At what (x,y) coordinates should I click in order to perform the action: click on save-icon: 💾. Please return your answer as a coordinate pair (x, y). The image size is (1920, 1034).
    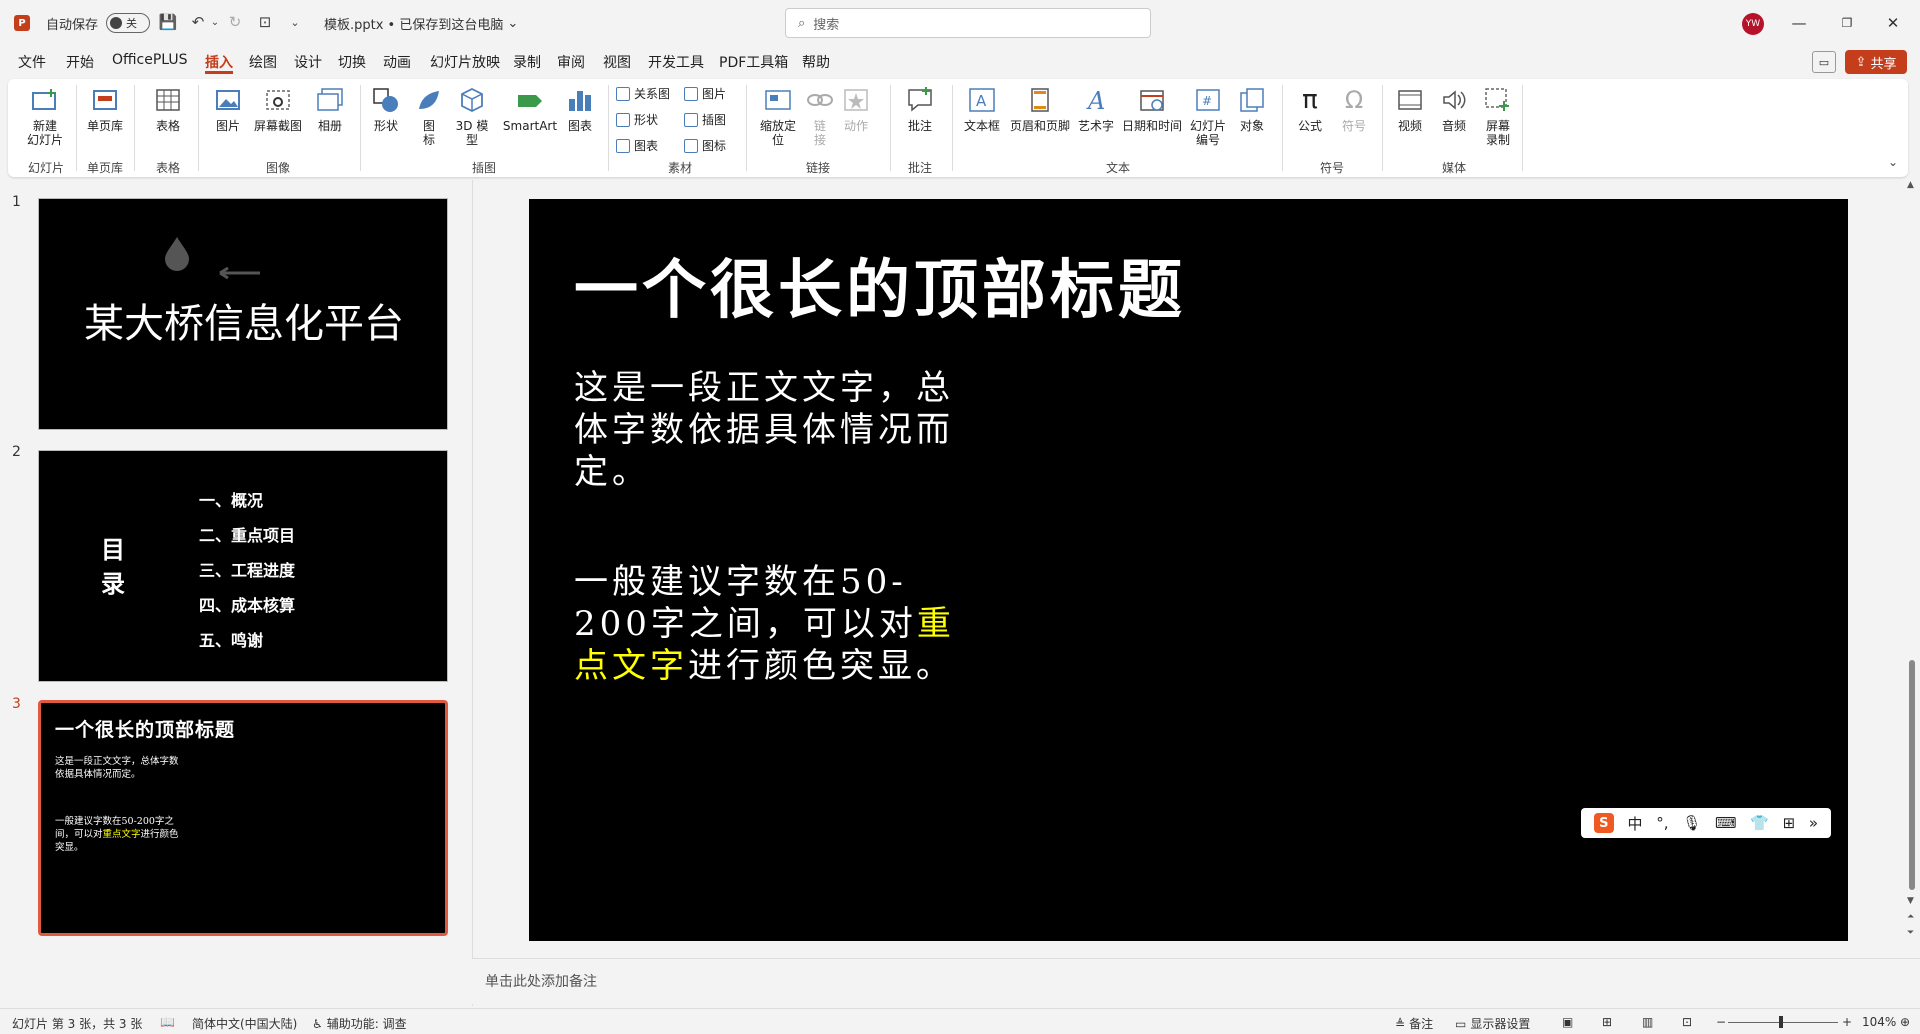
    Looking at the image, I should click on (168, 22).